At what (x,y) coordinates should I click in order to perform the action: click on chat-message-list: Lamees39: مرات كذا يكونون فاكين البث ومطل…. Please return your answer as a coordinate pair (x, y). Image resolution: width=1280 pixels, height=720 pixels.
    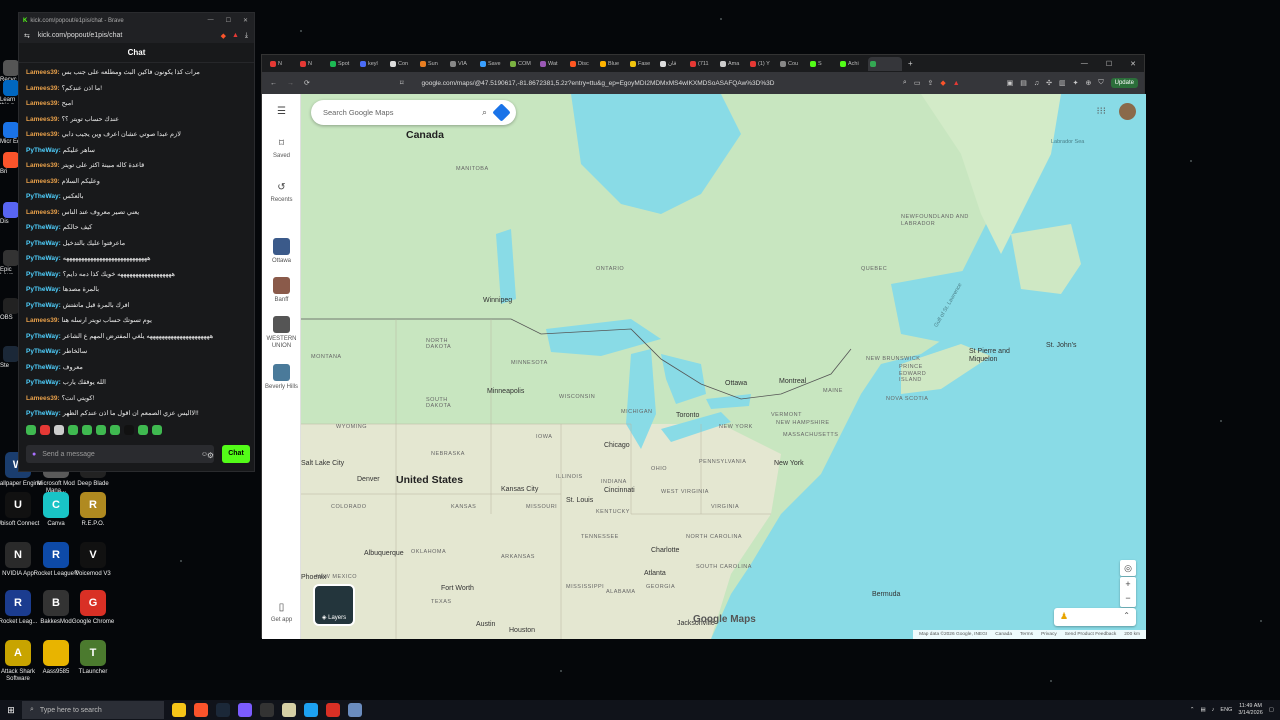
    Looking at the image, I should click on (136, 243).